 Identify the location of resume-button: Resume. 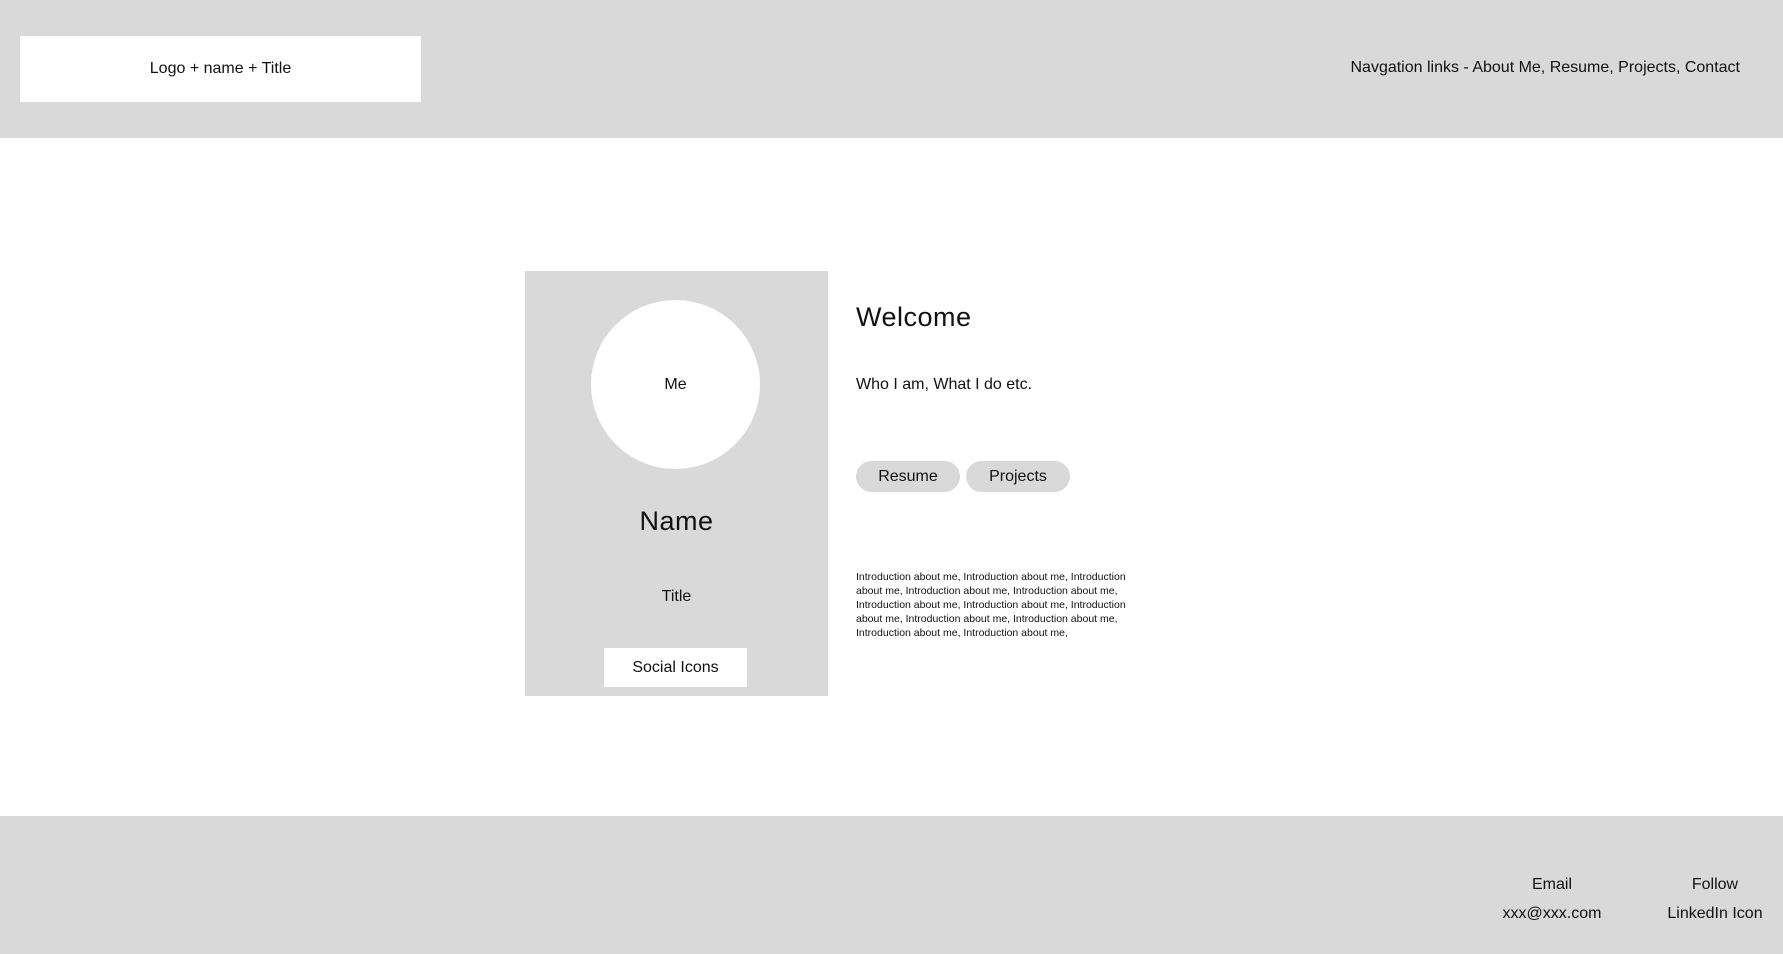
(908, 476).